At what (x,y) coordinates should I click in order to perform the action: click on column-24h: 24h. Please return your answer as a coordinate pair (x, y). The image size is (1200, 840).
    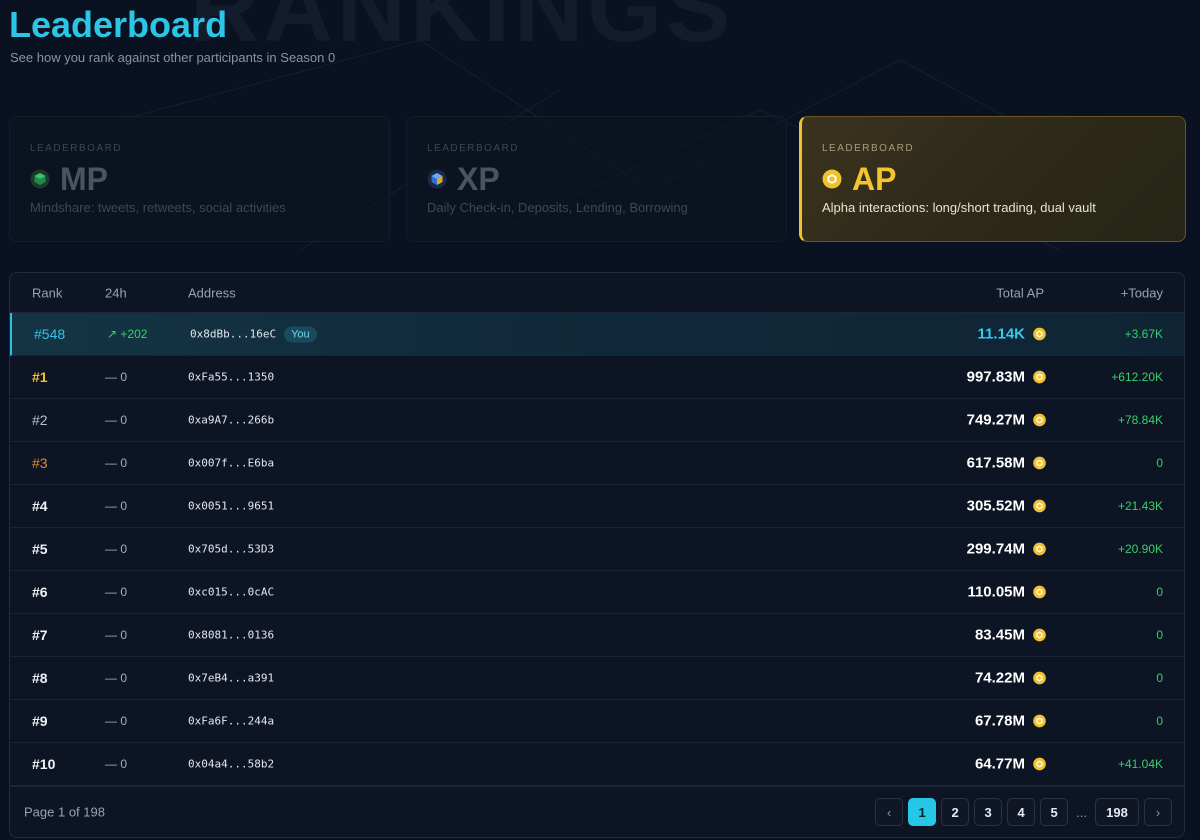
    Looking at the image, I should click on (116, 292).